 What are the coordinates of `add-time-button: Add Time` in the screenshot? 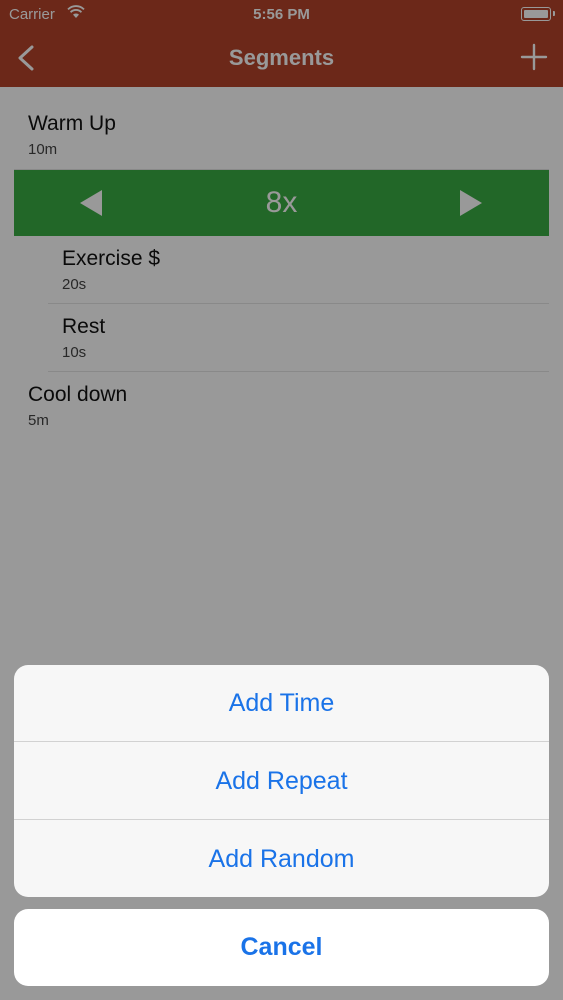 It's located at (281, 703).